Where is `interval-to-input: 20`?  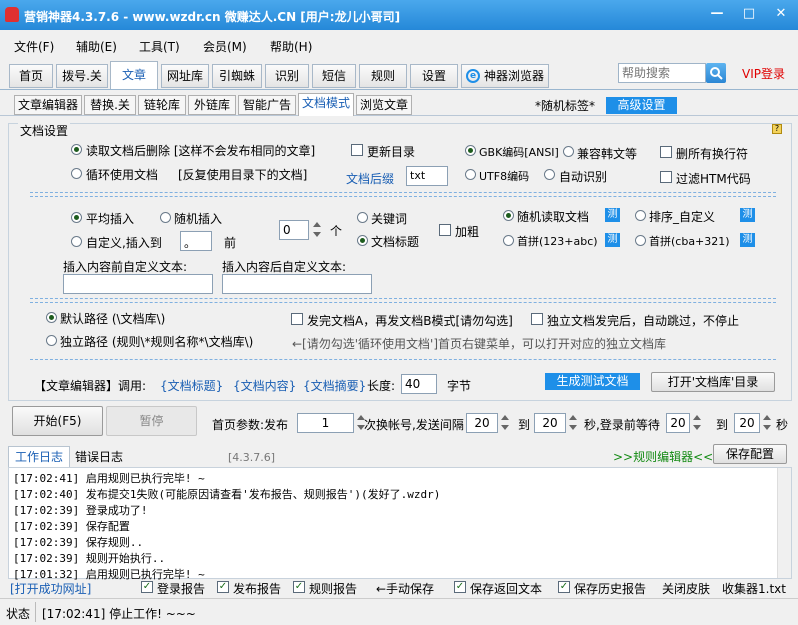 interval-to-input: 20 is located at coordinates (550, 423).